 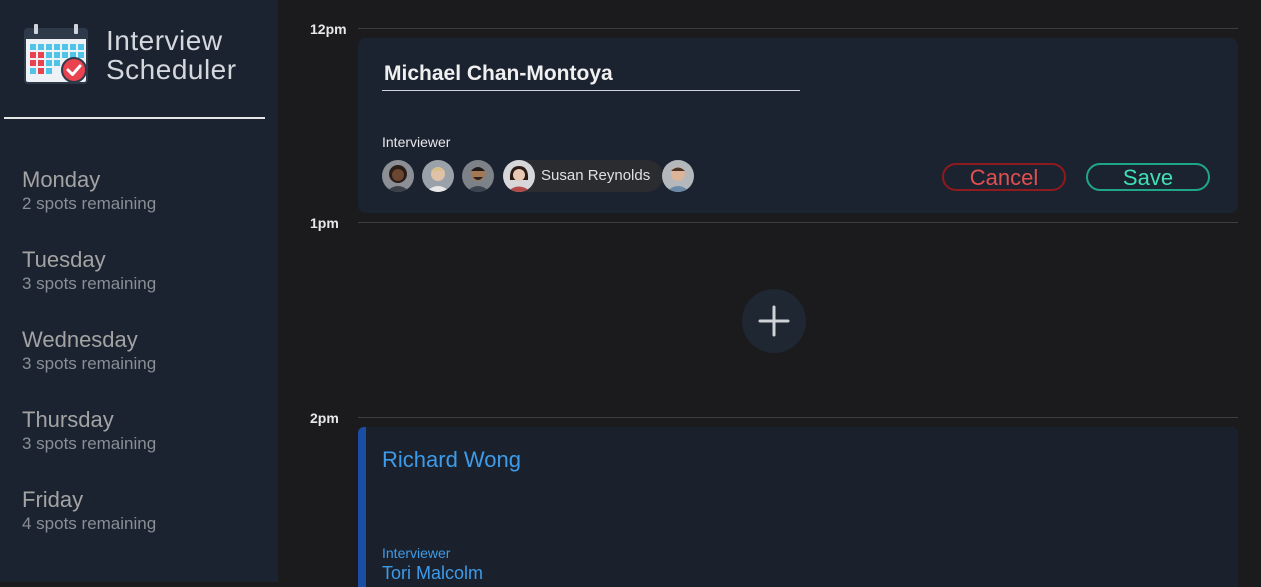 I want to click on add-appointment-button, so click(x=774, y=321).